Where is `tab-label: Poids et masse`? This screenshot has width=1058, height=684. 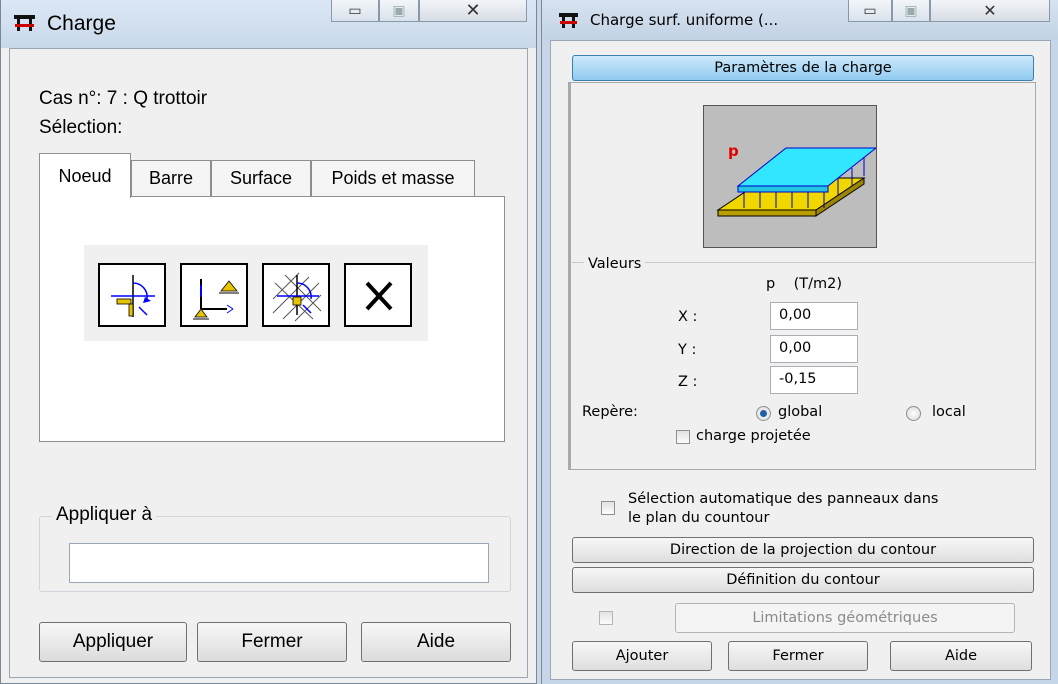
tab-label: Poids et masse is located at coordinates (393, 178).